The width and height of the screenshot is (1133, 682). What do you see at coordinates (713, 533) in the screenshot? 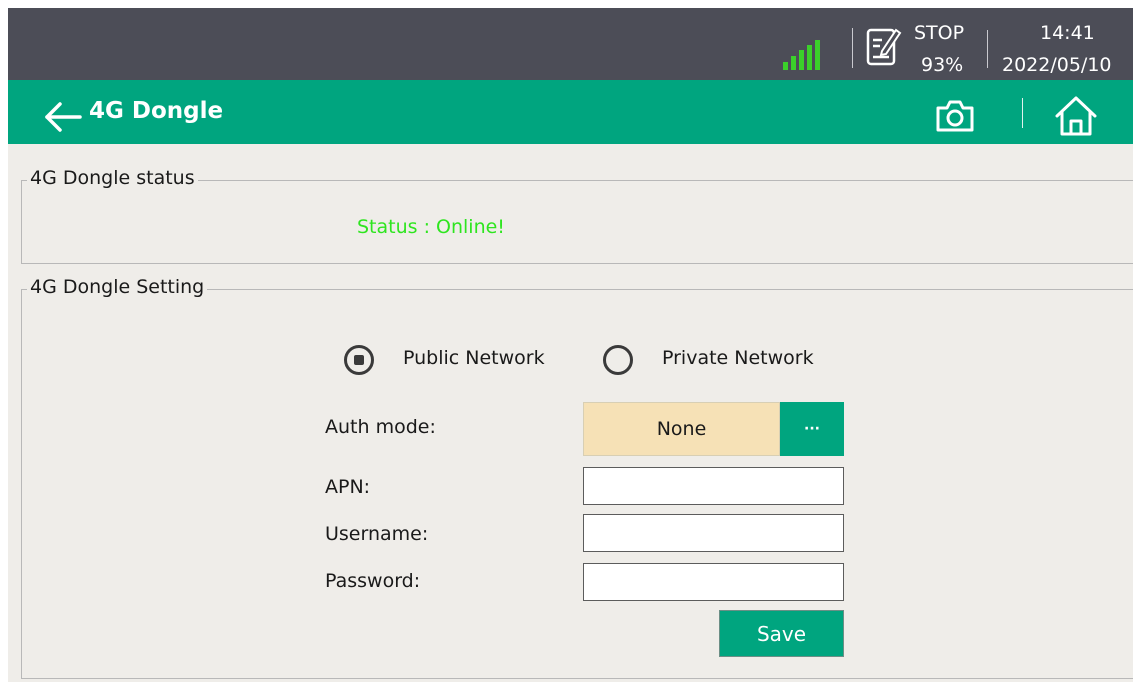
I see `username-input` at bounding box center [713, 533].